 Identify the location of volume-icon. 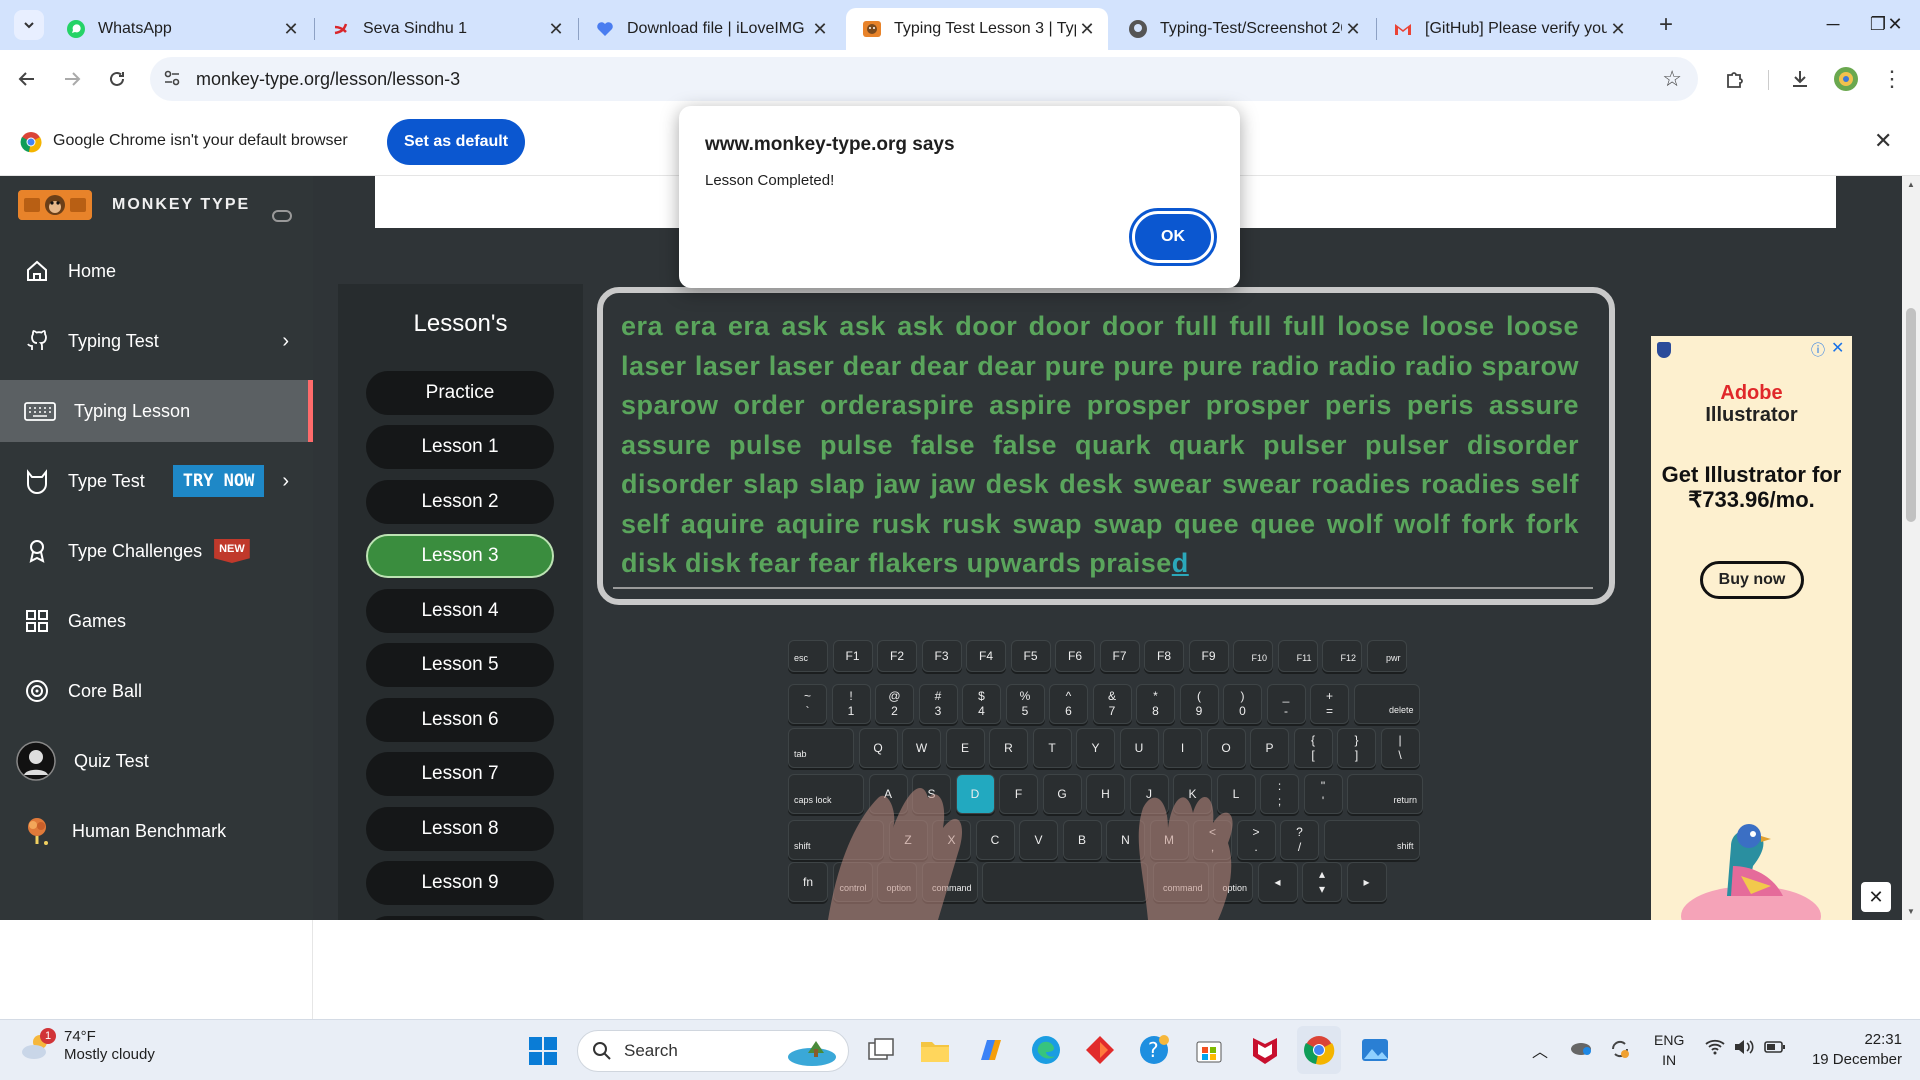
(1744, 1047).